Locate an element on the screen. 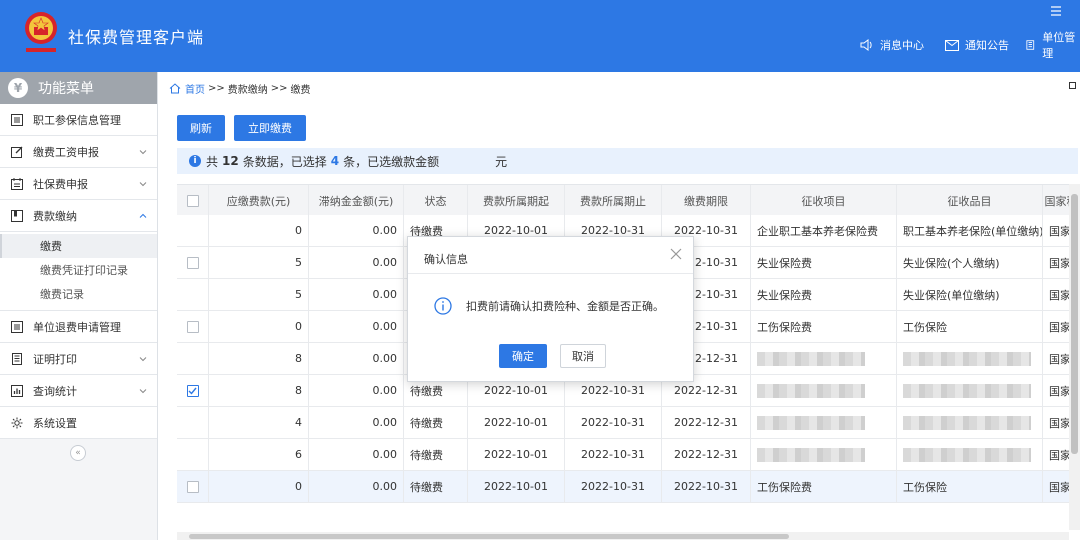 The width and height of the screenshot is (1080, 540). breadcrumb-home: 首页 is located at coordinates (195, 88).